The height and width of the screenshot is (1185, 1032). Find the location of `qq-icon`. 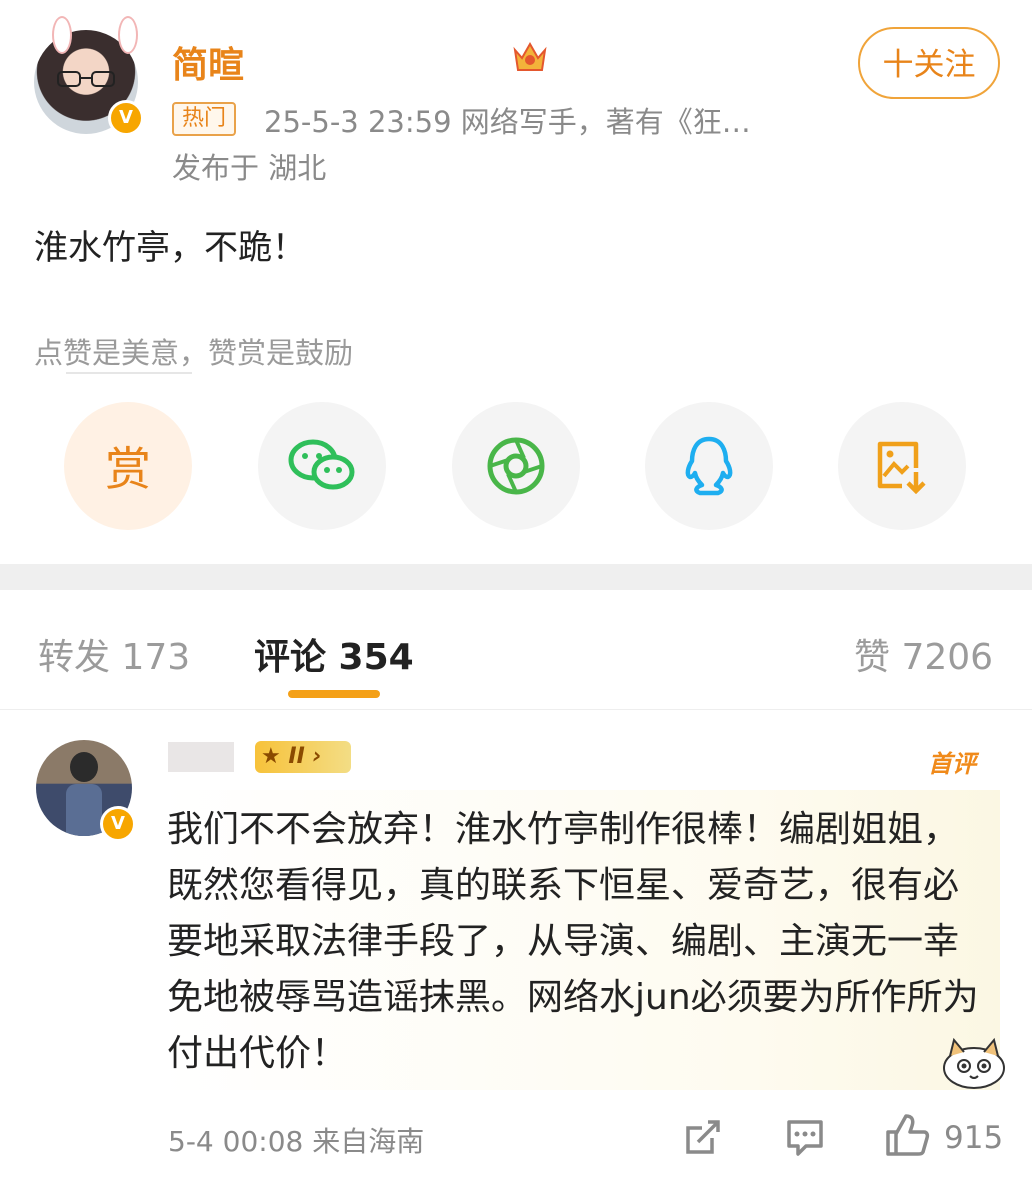

qq-icon is located at coordinates (709, 466).